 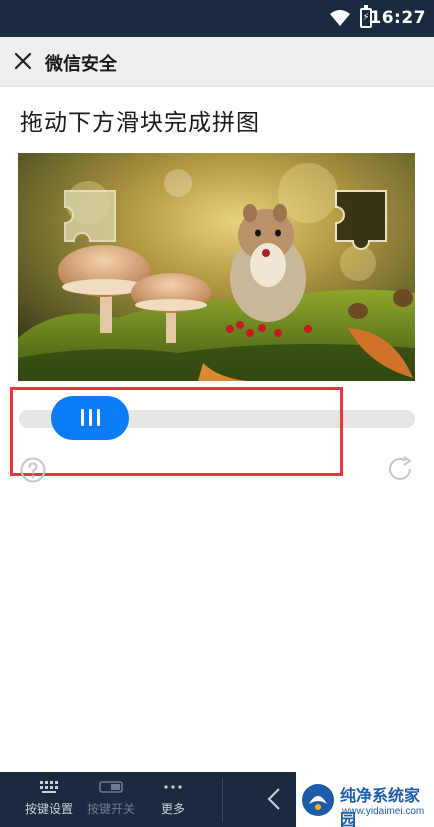 I want to click on status-bar: ⚡ 16:27, so click(x=217, y=18).